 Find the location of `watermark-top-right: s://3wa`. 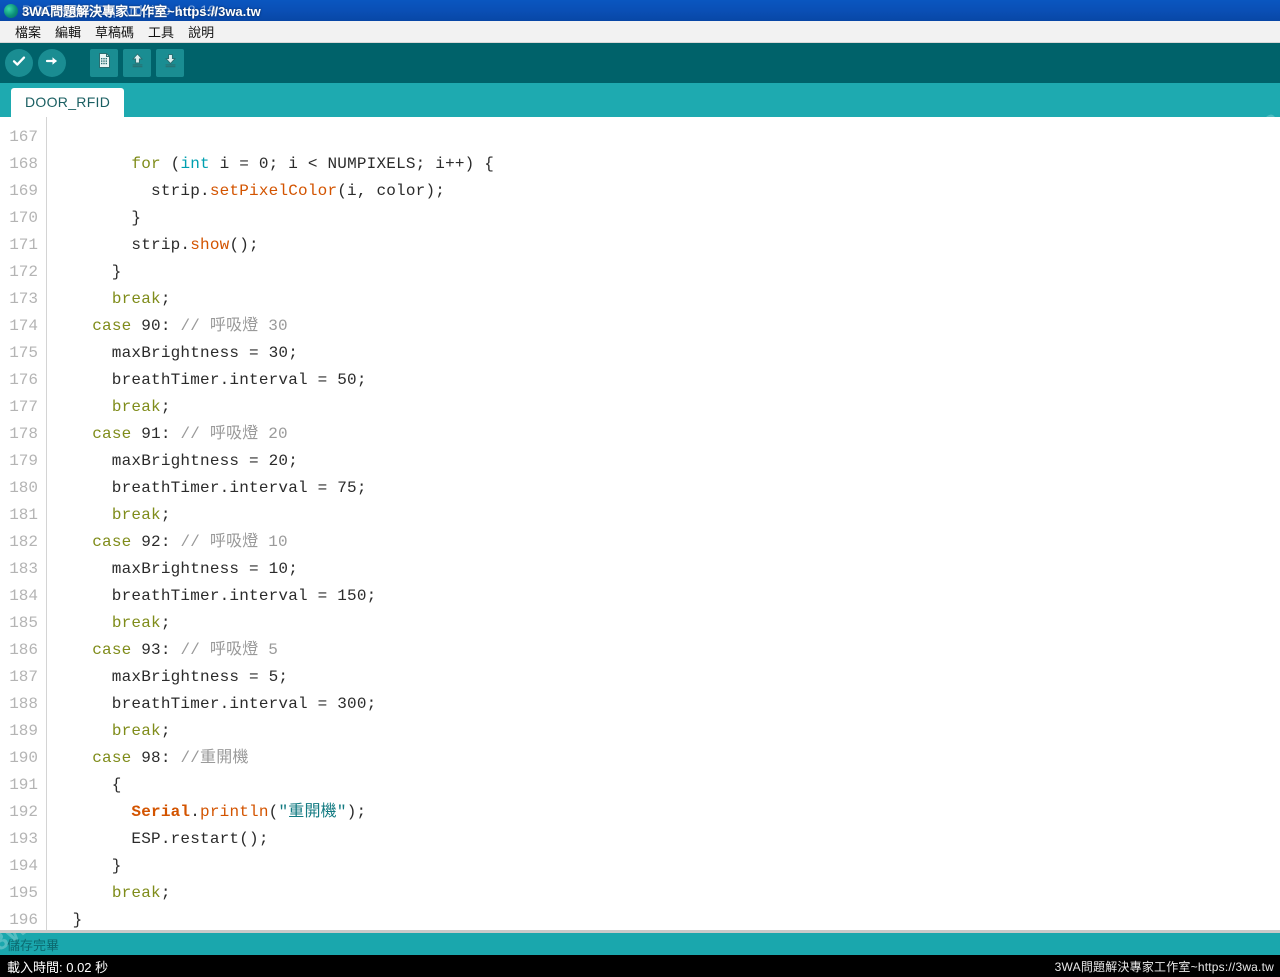

watermark-top-right: s://3wa is located at coordinates (1236, 110).